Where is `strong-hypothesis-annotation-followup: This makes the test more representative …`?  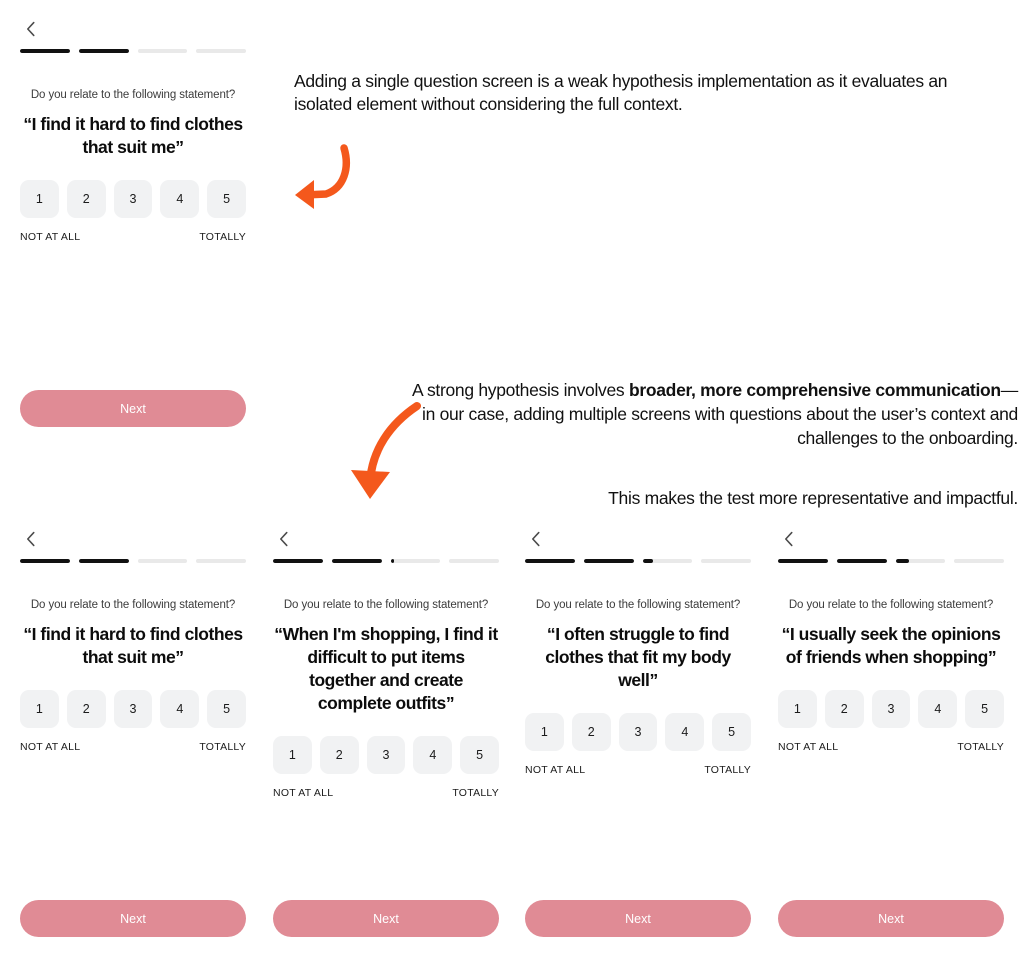
strong-hypothesis-annotation-followup: This makes the test more representative … is located at coordinates (813, 498).